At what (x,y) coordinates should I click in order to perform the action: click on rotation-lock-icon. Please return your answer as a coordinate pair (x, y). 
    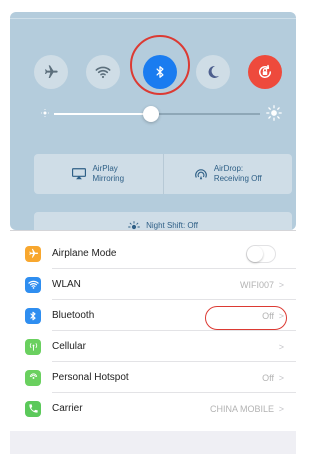
    Looking at the image, I should click on (265, 71).